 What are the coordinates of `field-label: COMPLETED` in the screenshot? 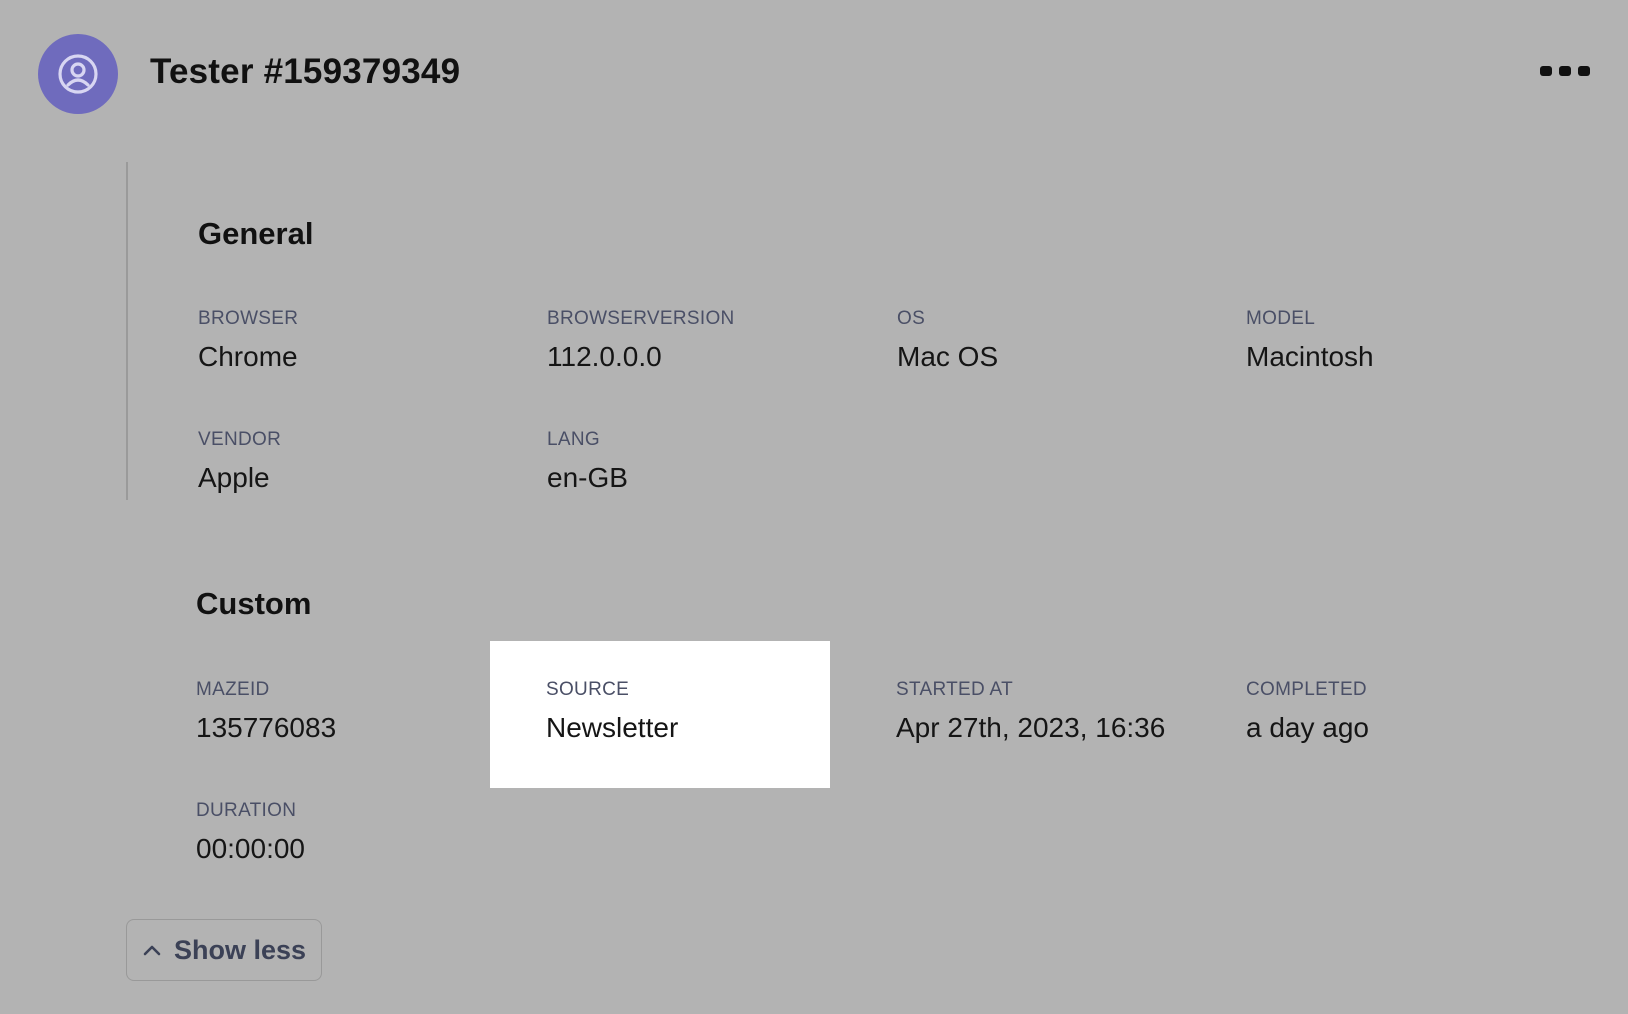 It's located at (1306, 689).